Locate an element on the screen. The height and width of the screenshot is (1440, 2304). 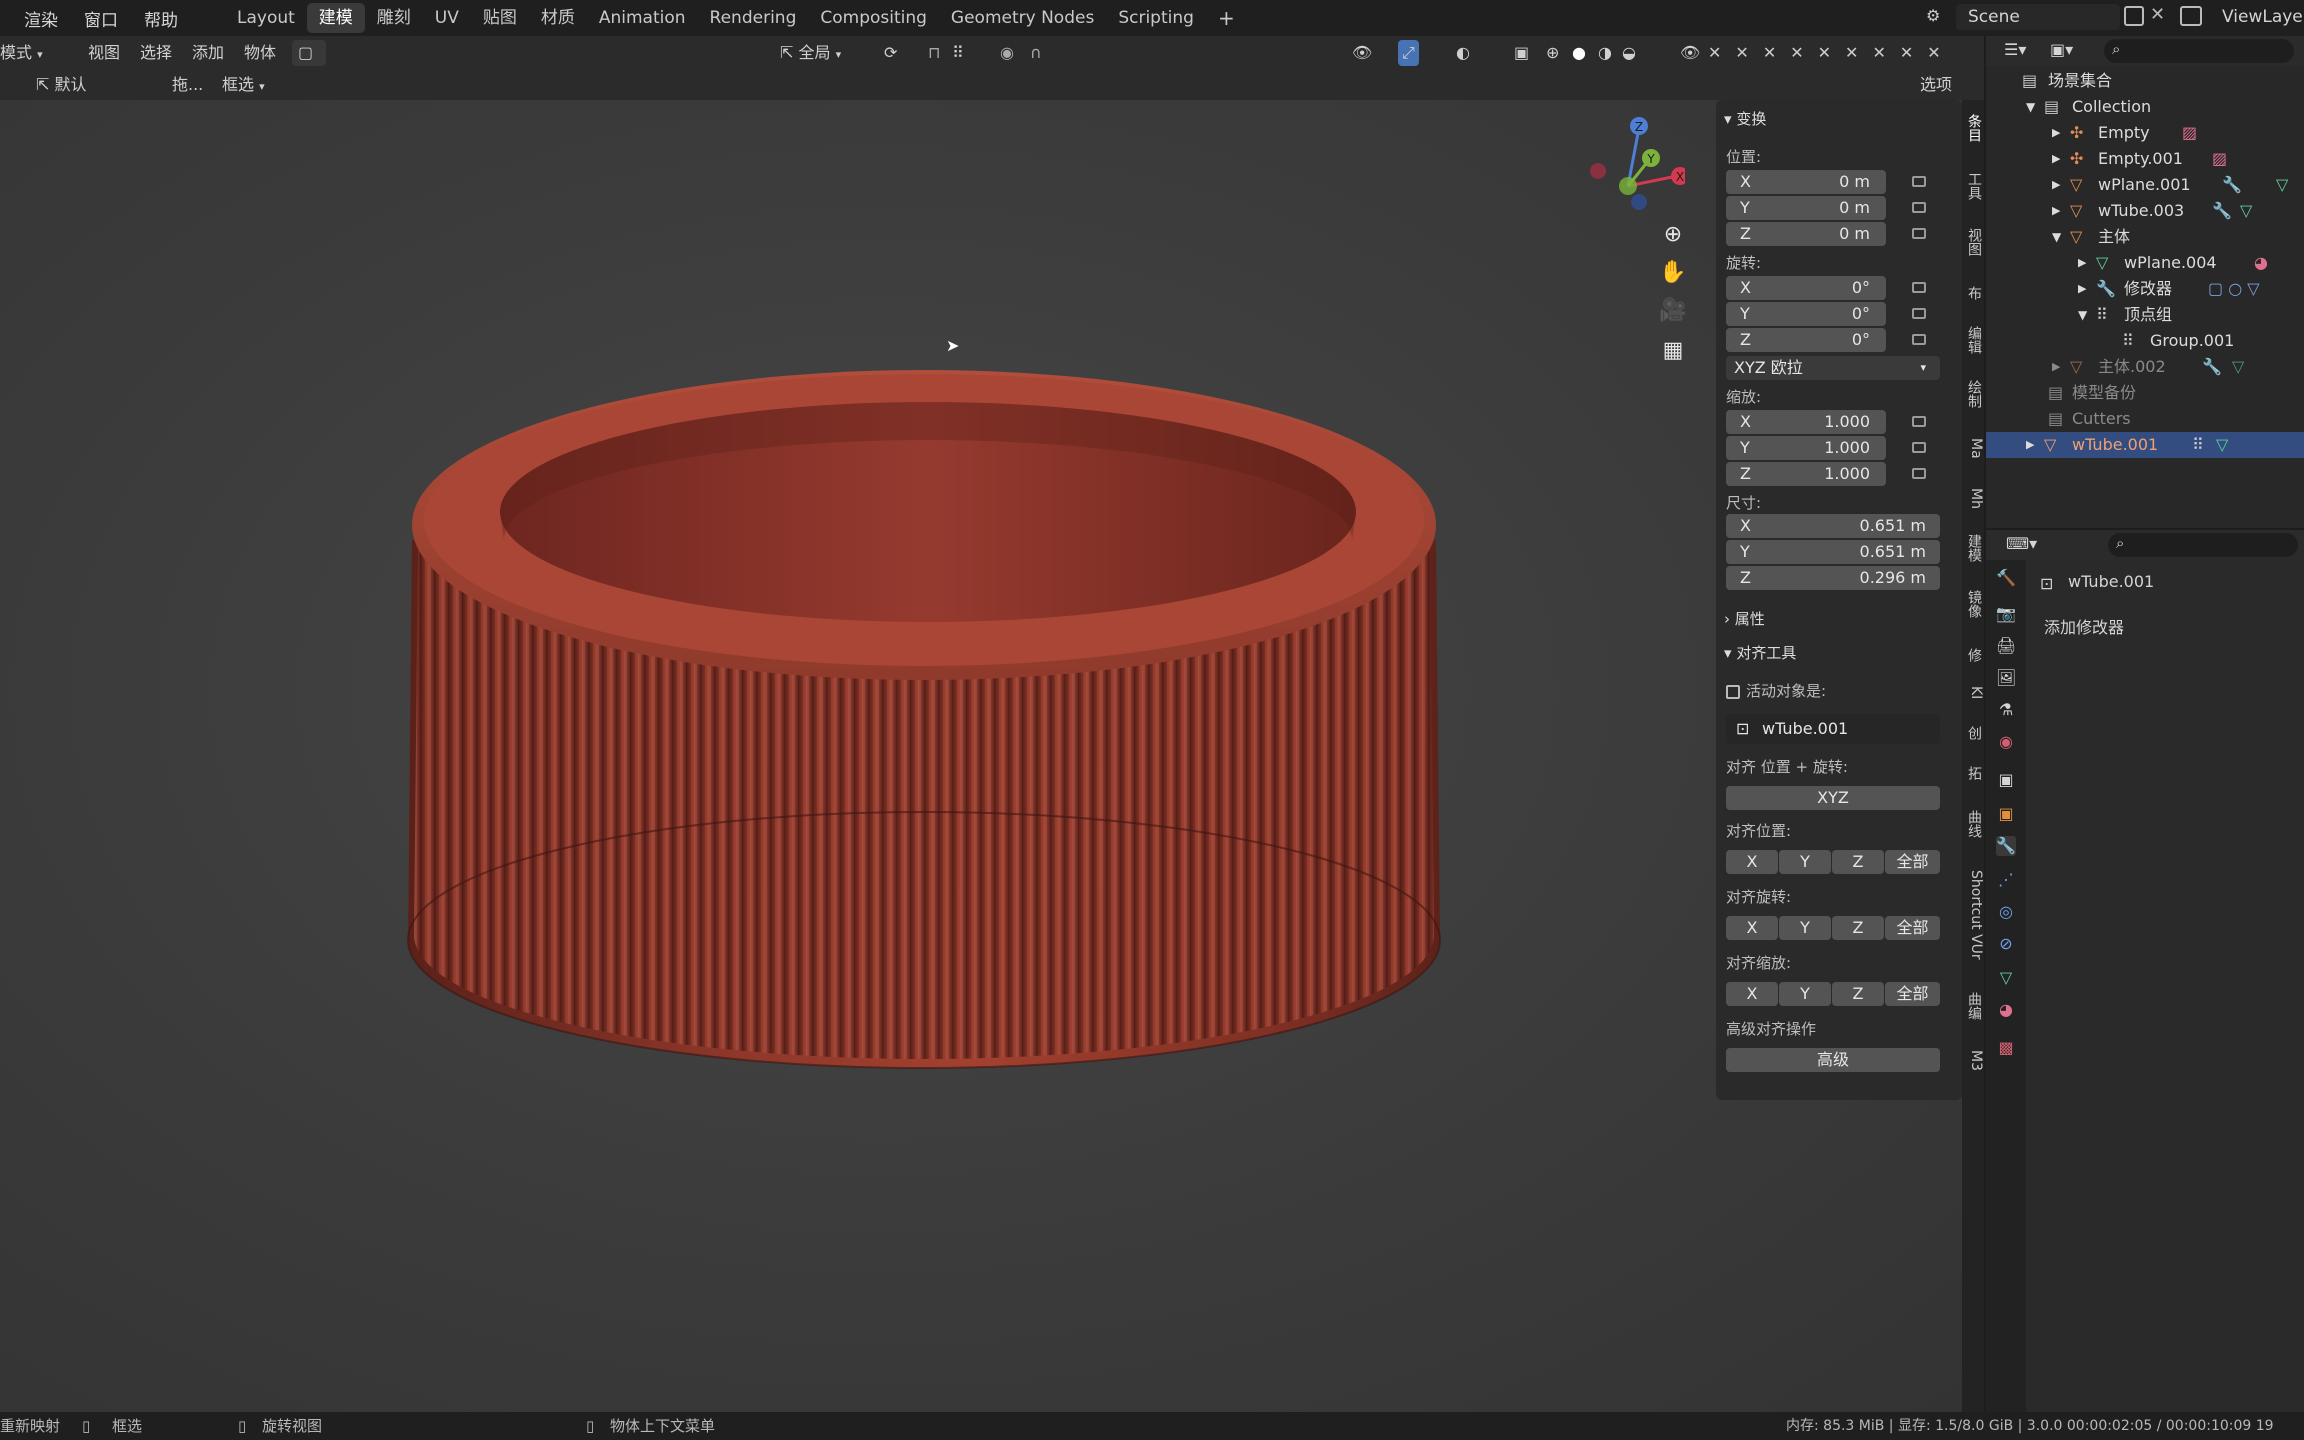
visibility-toggle-icon: 👁 is located at coordinates (1690, 53).